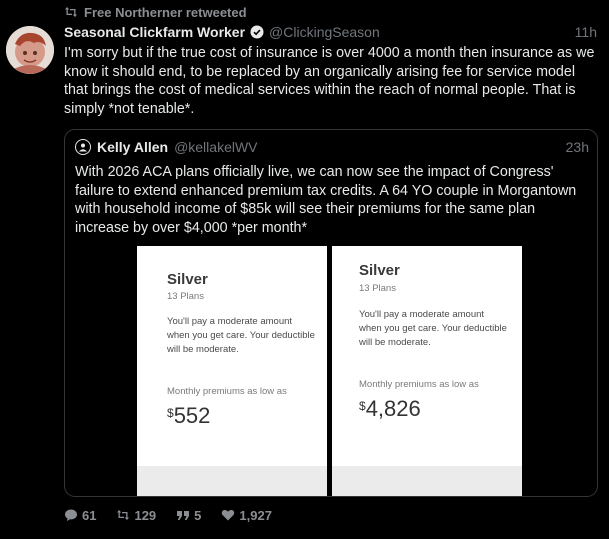 The image size is (609, 539). I want to click on quote-handle: @kellakelWV, so click(215, 147).